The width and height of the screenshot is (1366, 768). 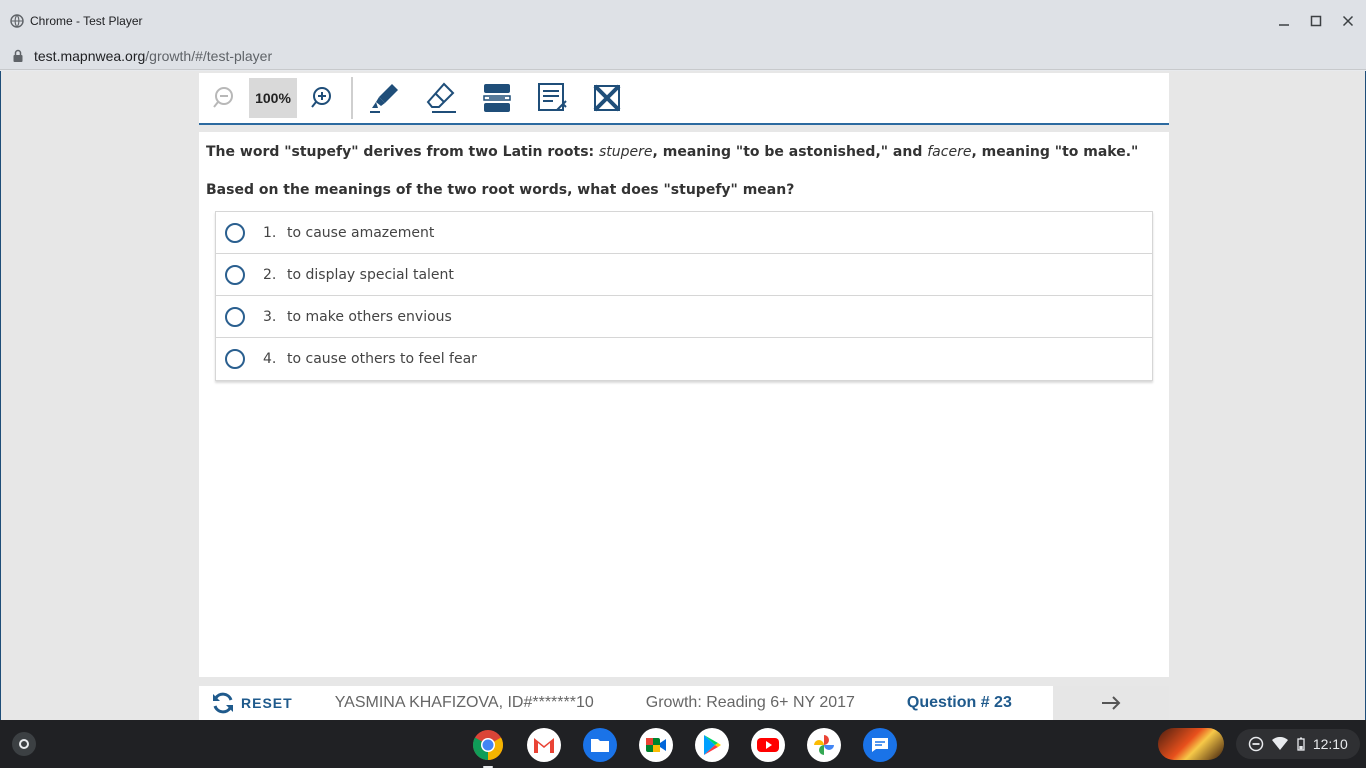 What do you see at coordinates (1280, 743) in the screenshot?
I see `wifi-icon` at bounding box center [1280, 743].